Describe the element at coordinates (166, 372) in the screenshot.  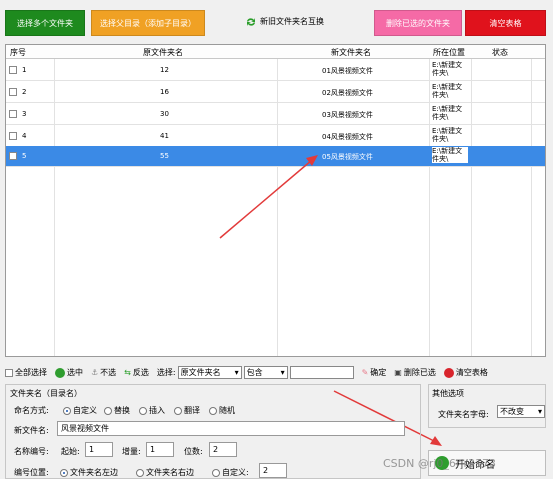
I see `choose-label: 选择:` at that location.